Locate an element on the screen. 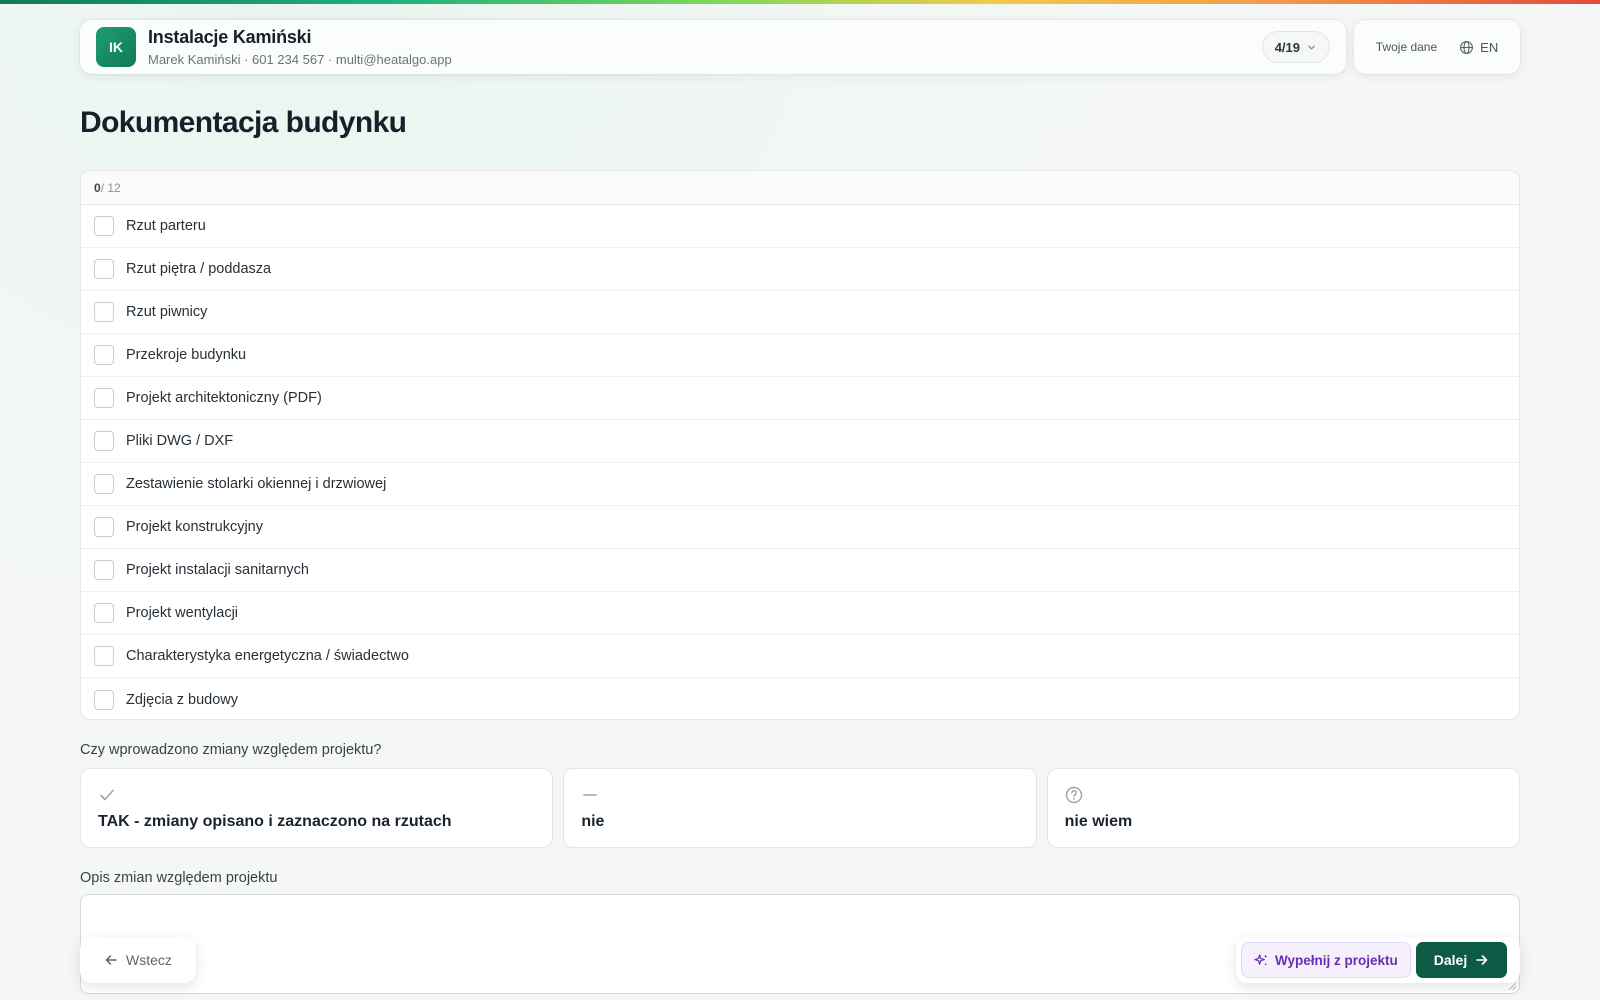 The image size is (1600, 1000). checked-count: 0 is located at coordinates (97, 187).